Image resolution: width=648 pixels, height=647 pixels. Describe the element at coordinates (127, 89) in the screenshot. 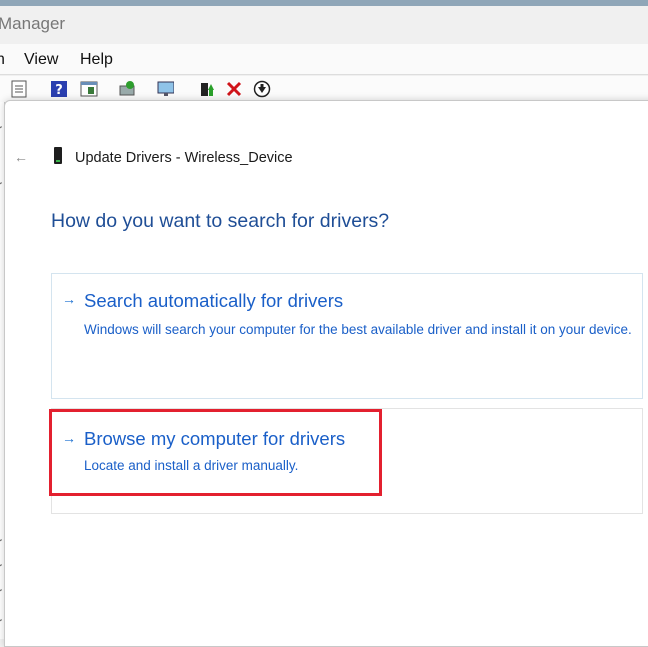

I see `scan-hardware-icon` at that location.